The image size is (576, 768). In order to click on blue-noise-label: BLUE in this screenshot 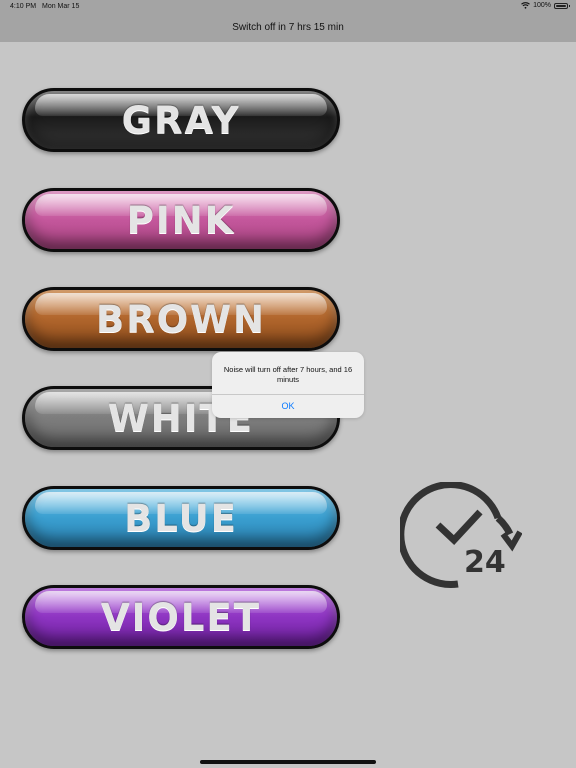, I will do `click(181, 518)`.